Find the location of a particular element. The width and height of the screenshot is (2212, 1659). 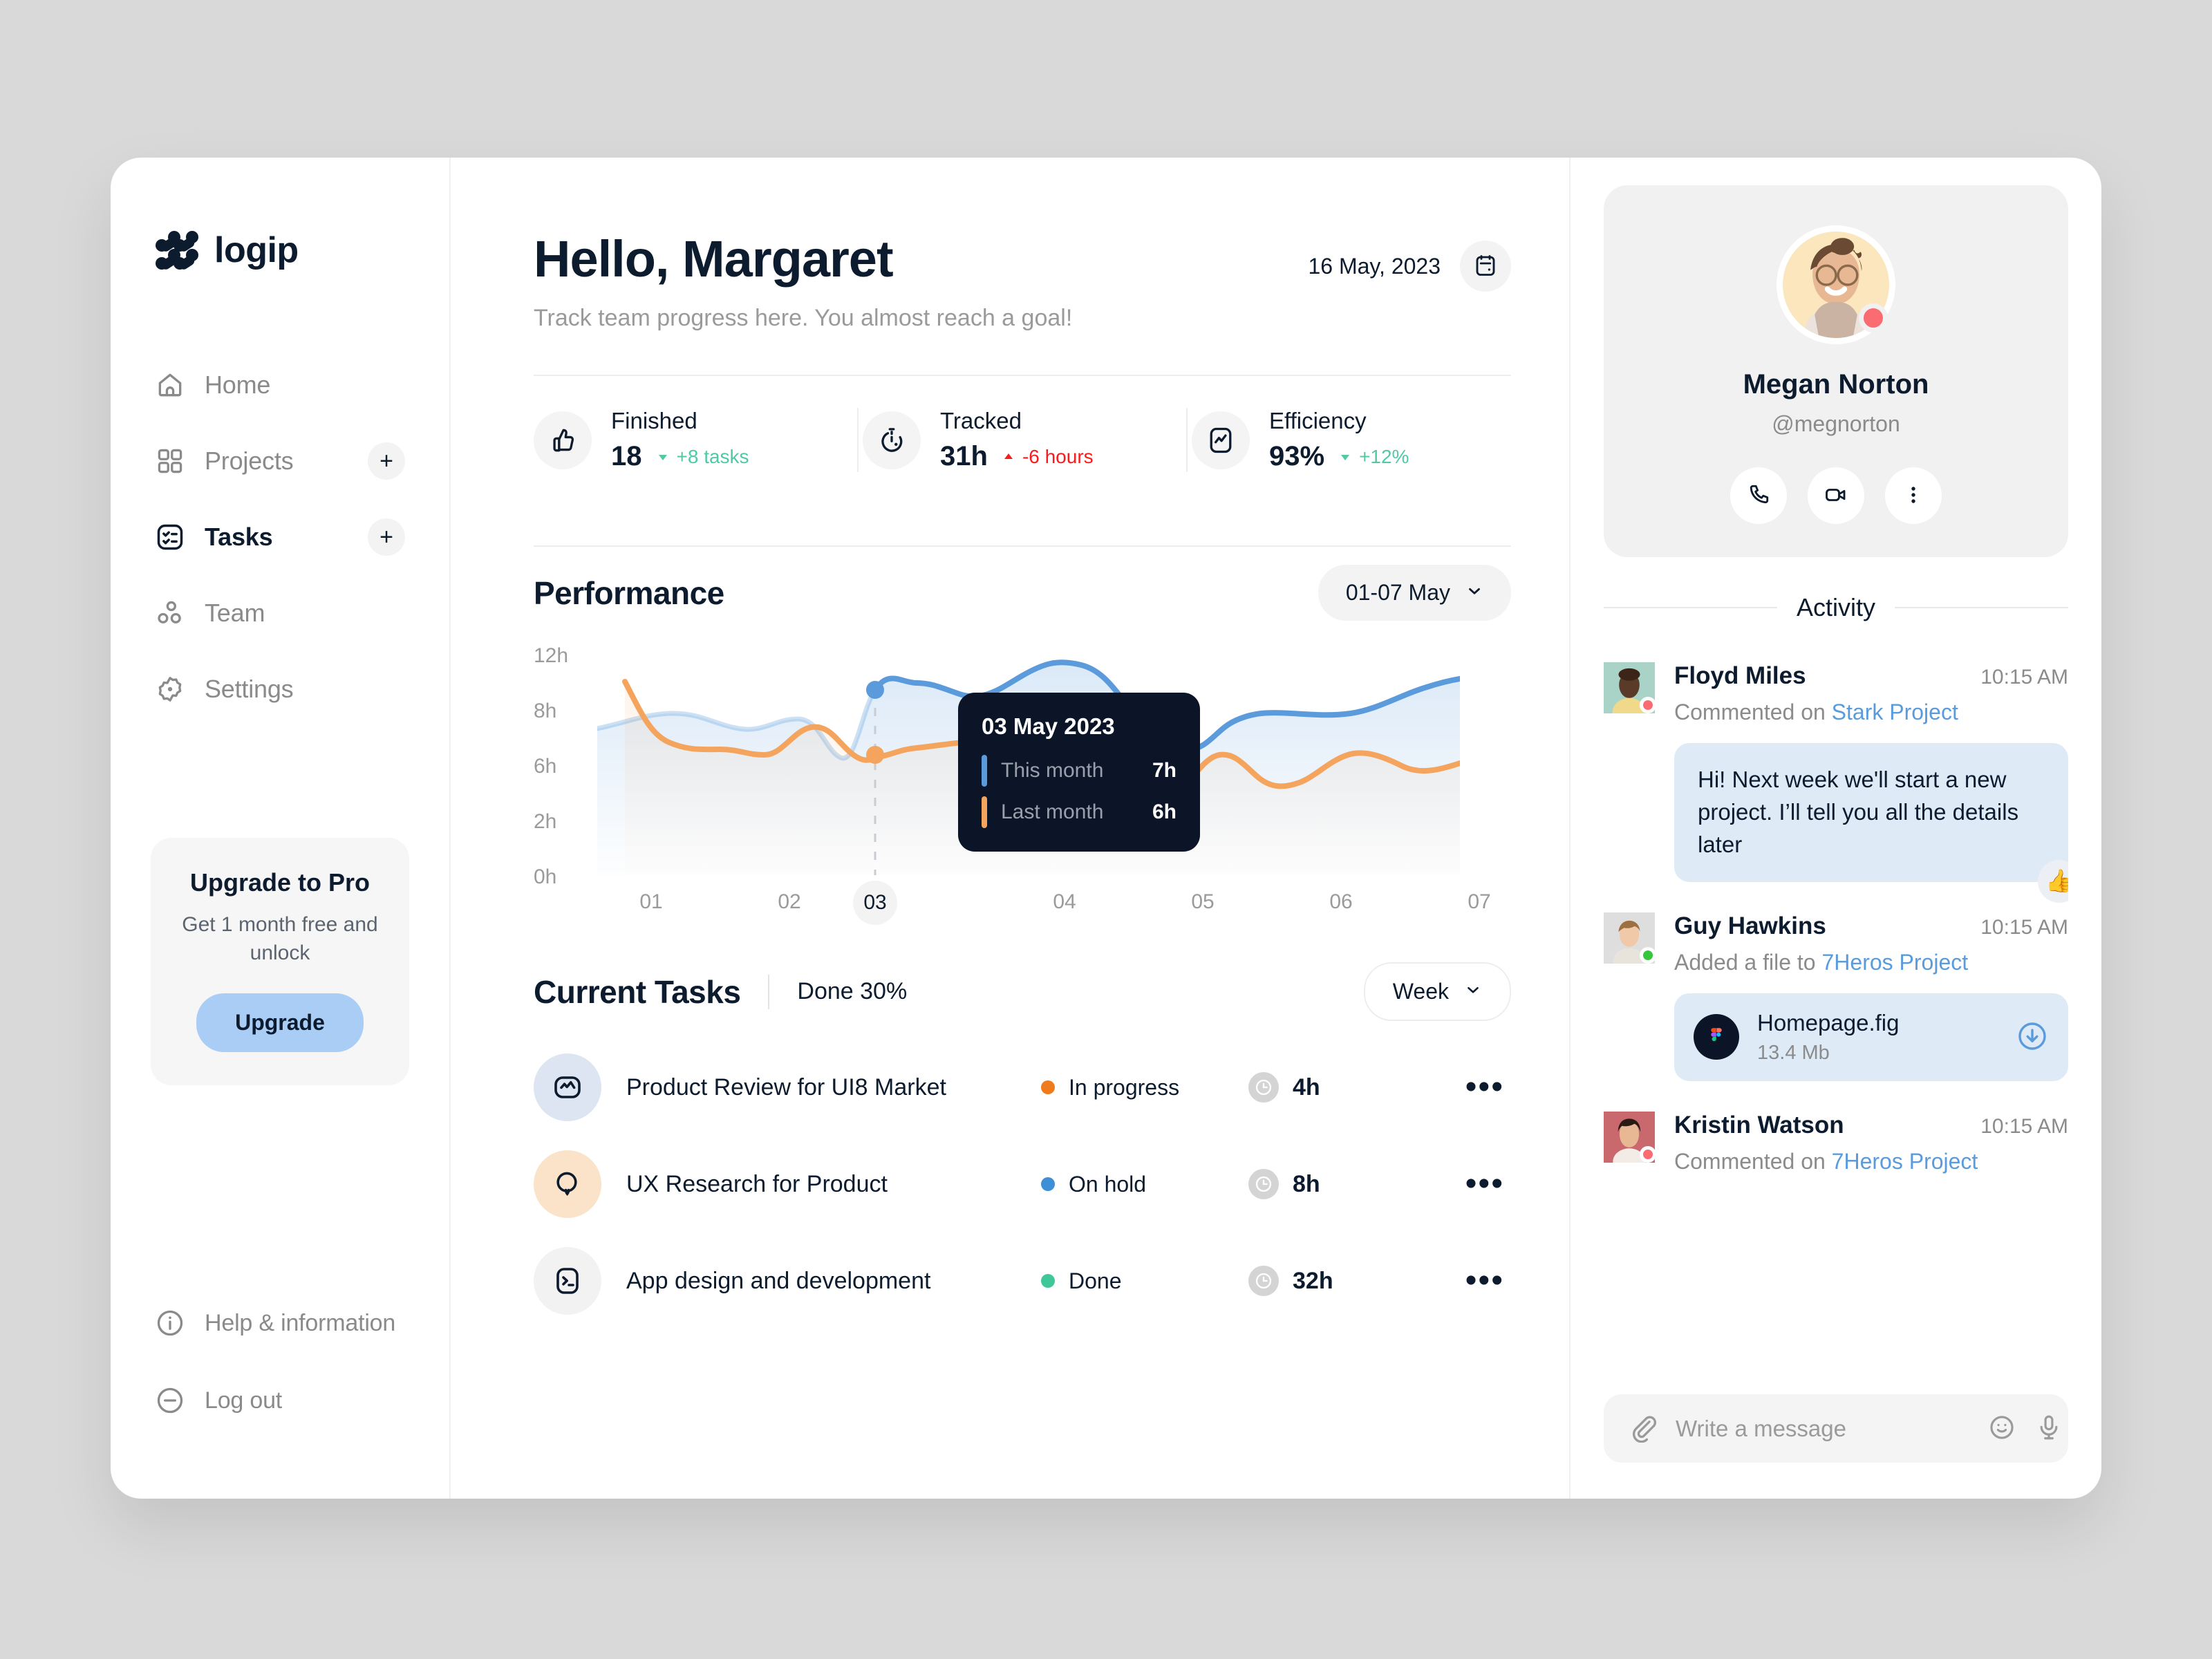

stat-label: Efficiency is located at coordinates (1318, 420).